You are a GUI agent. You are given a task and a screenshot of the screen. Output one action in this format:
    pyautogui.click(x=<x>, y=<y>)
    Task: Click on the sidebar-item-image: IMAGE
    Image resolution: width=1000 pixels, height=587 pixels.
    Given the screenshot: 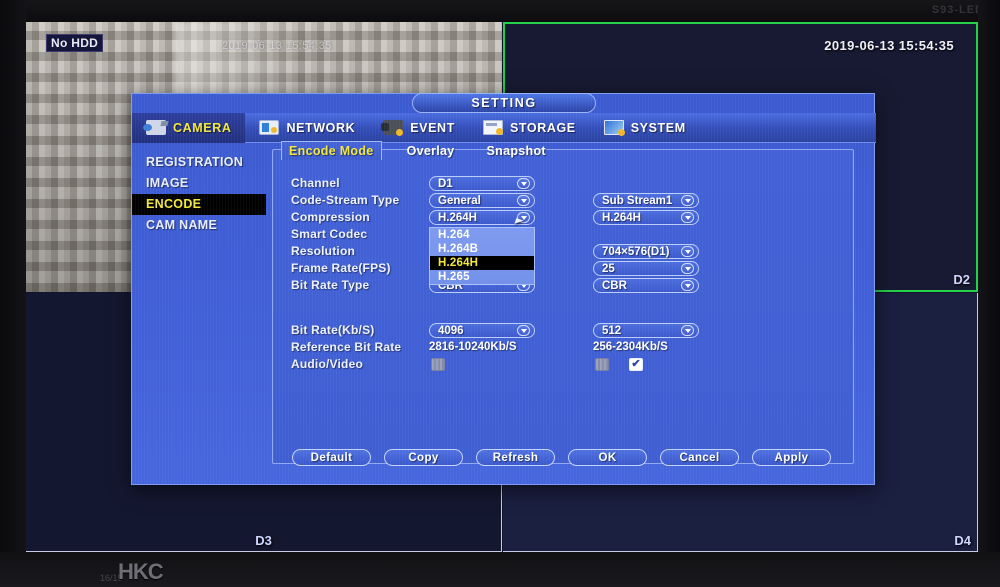 What is the action you would take?
    pyautogui.click(x=199, y=183)
    